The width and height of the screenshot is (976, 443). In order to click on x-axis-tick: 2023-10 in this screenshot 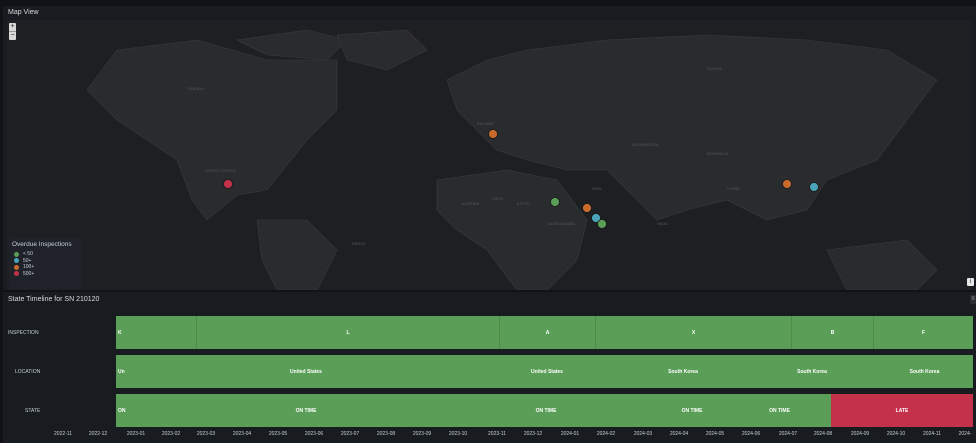, I will do `click(458, 434)`.